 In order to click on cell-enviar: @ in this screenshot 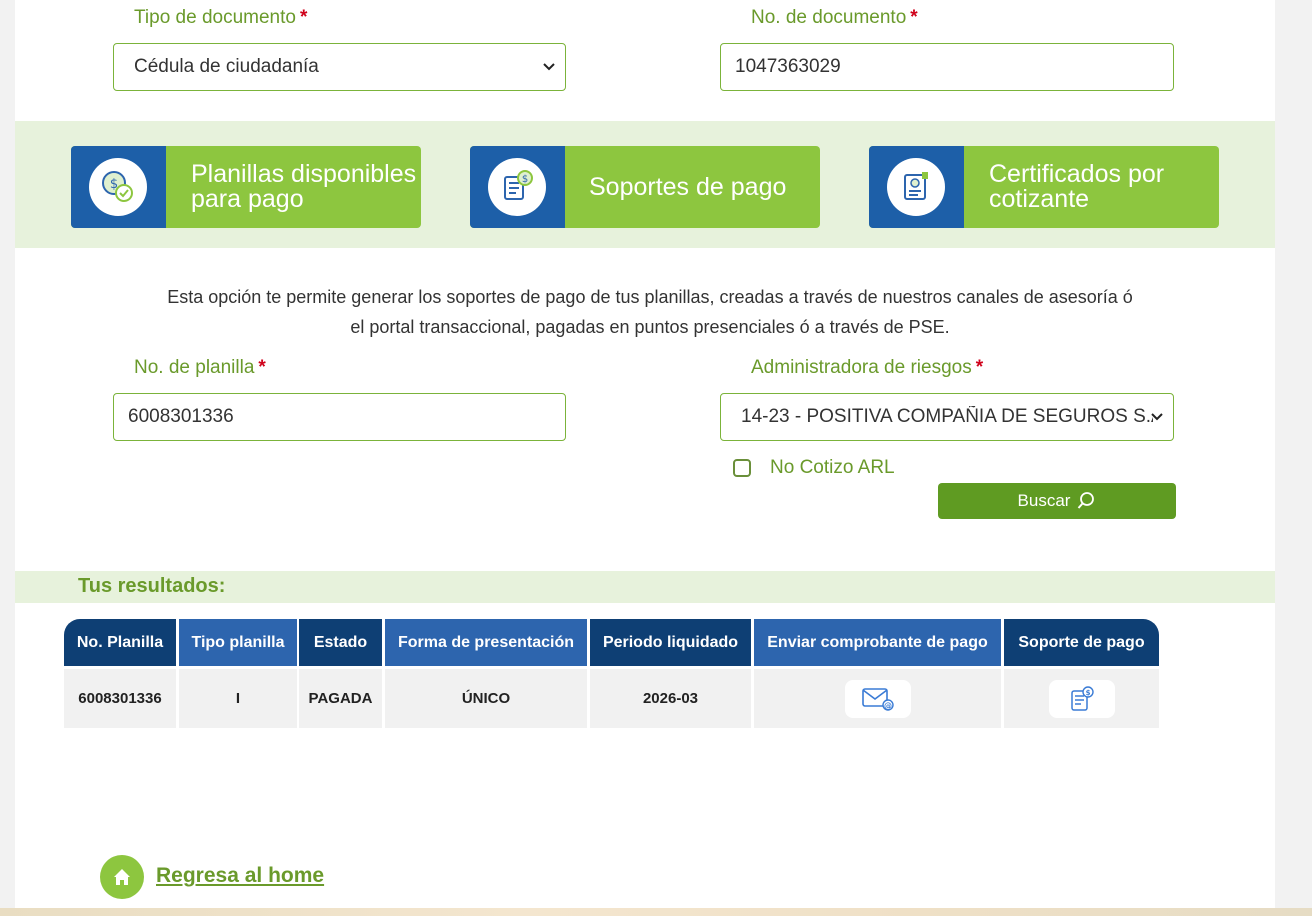, I will do `click(877, 698)`.